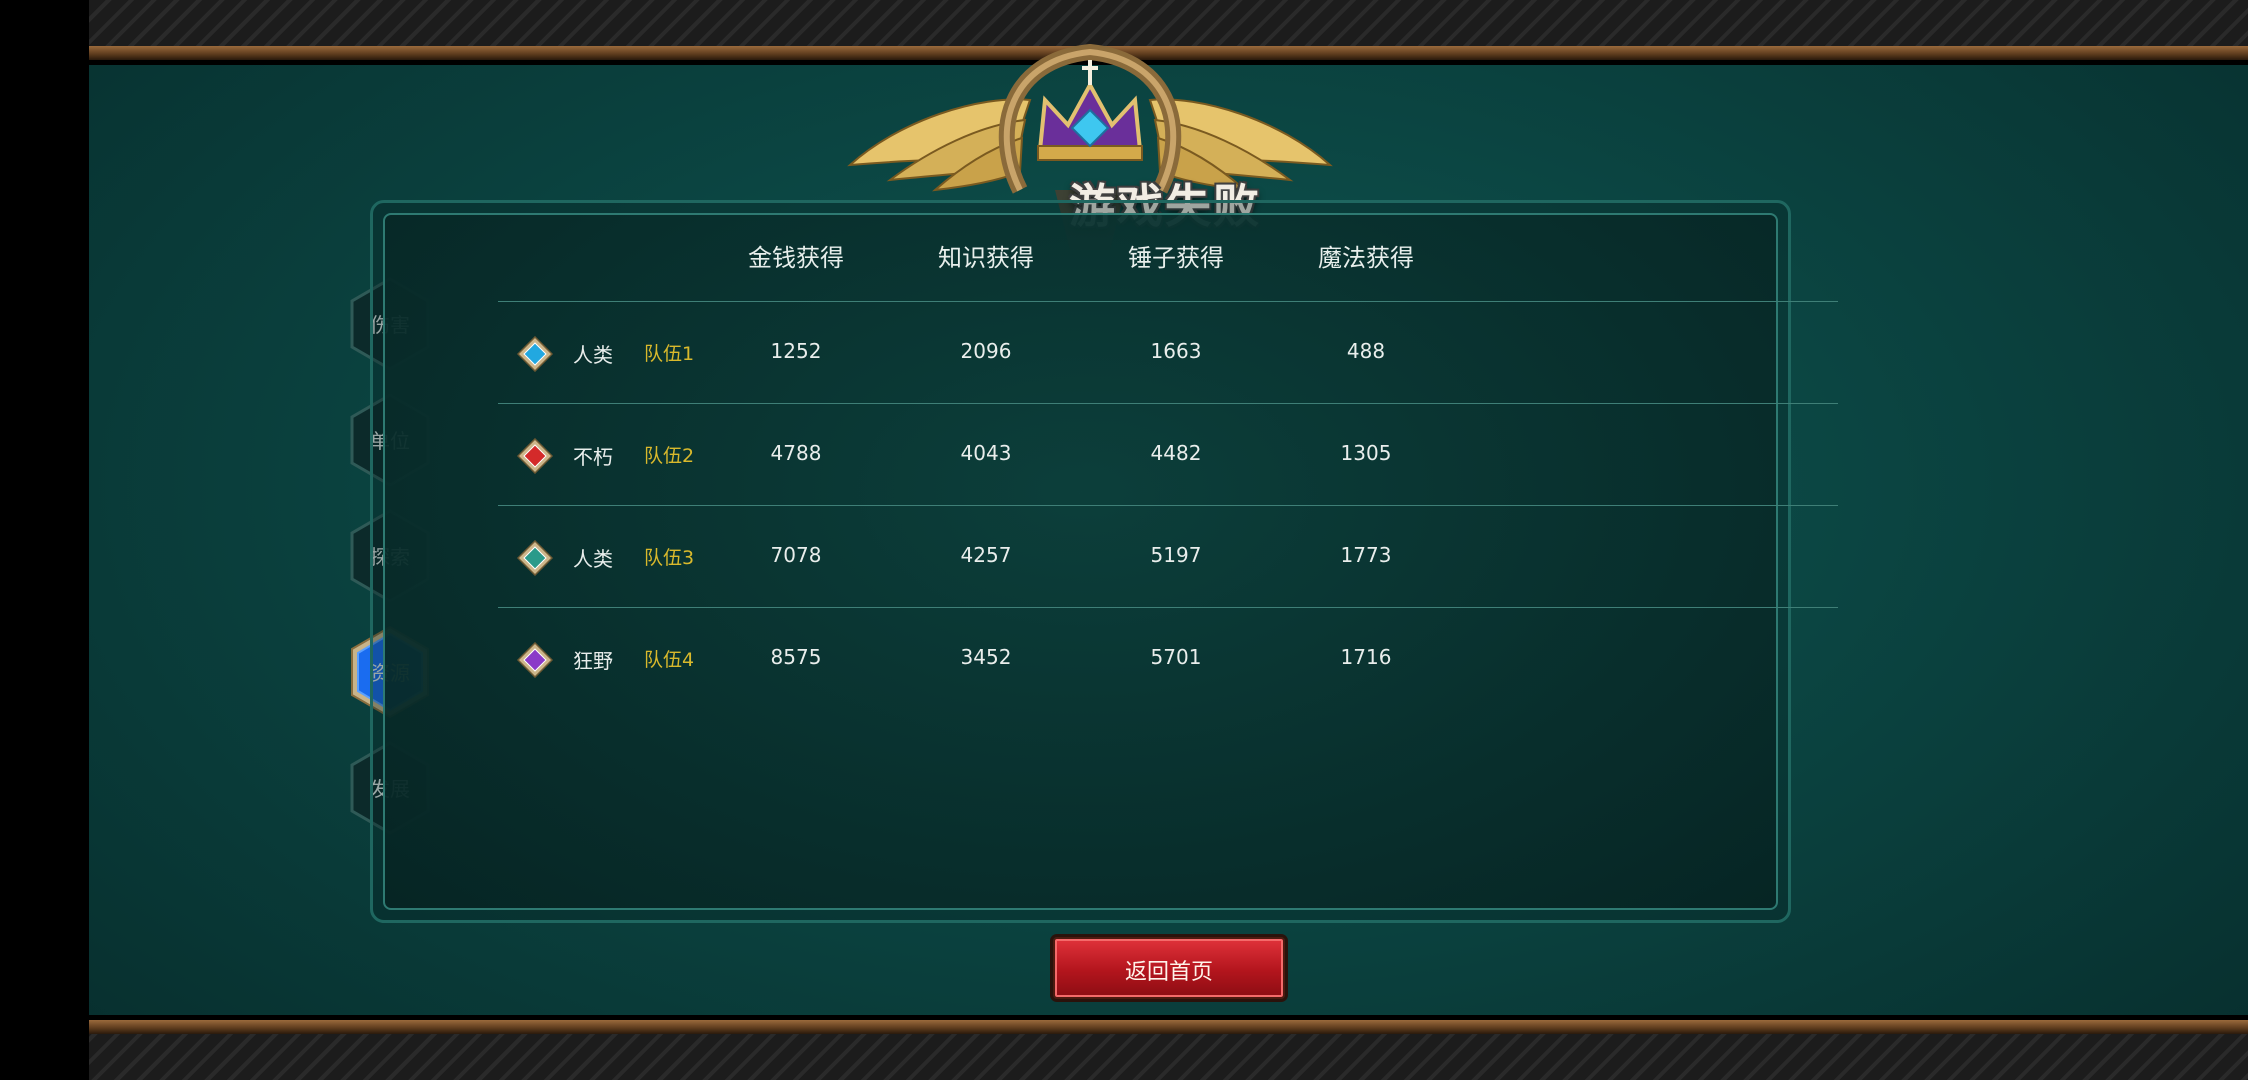  What do you see at coordinates (1366, 555) in the screenshot?
I see `magic-value: 1773` at bounding box center [1366, 555].